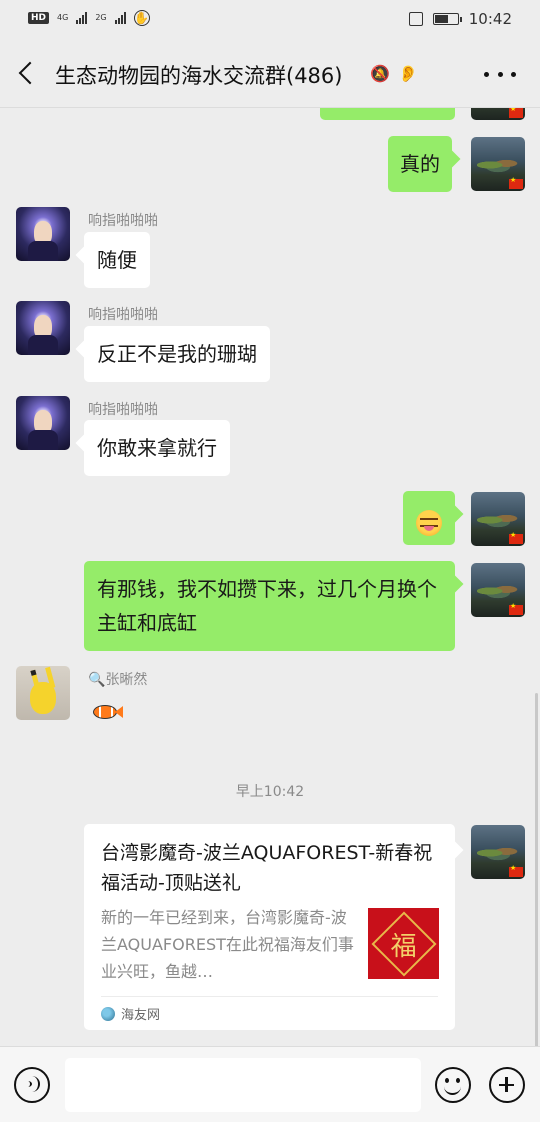  What do you see at coordinates (507, 1085) in the screenshot?
I see `more-features-button` at bounding box center [507, 1085].